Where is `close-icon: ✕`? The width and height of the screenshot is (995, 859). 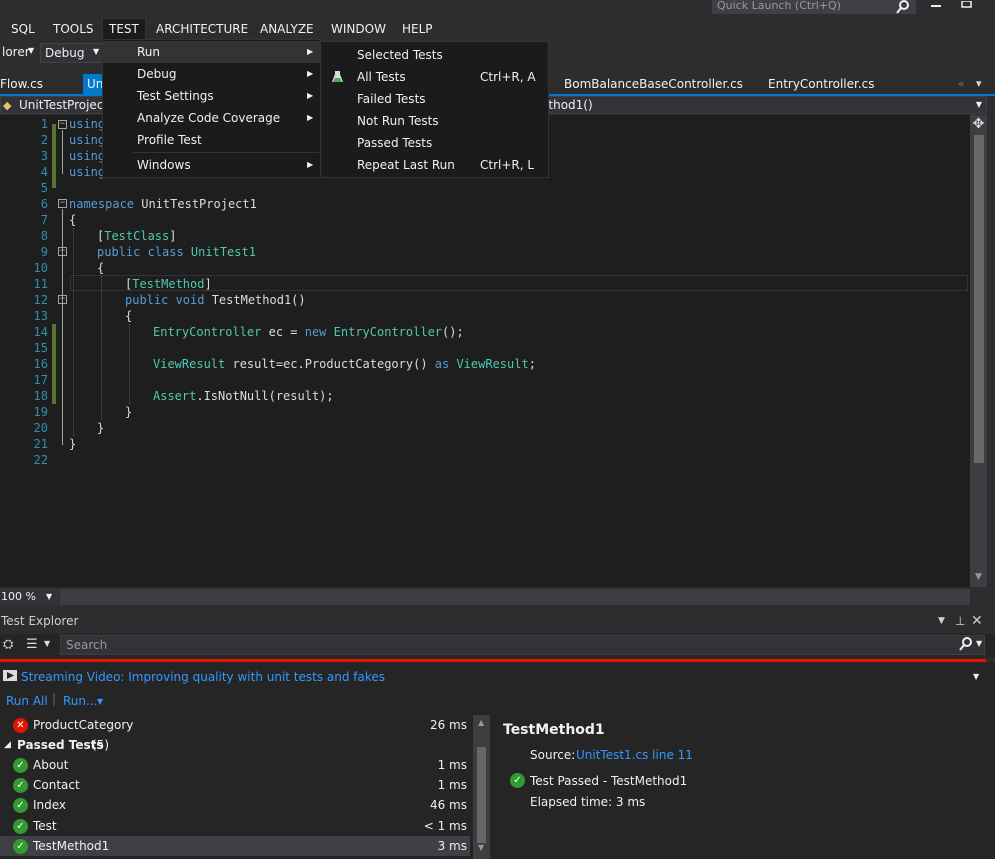
close-icon: ✕ is located at coordinates (977, 621).